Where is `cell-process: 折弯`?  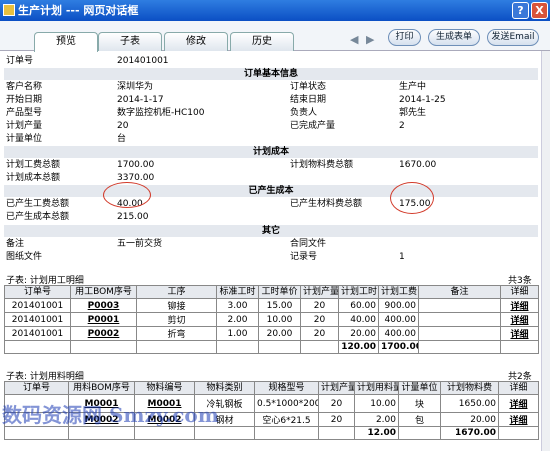 cell-process: 折弯 is located at coordinates (176, 333).